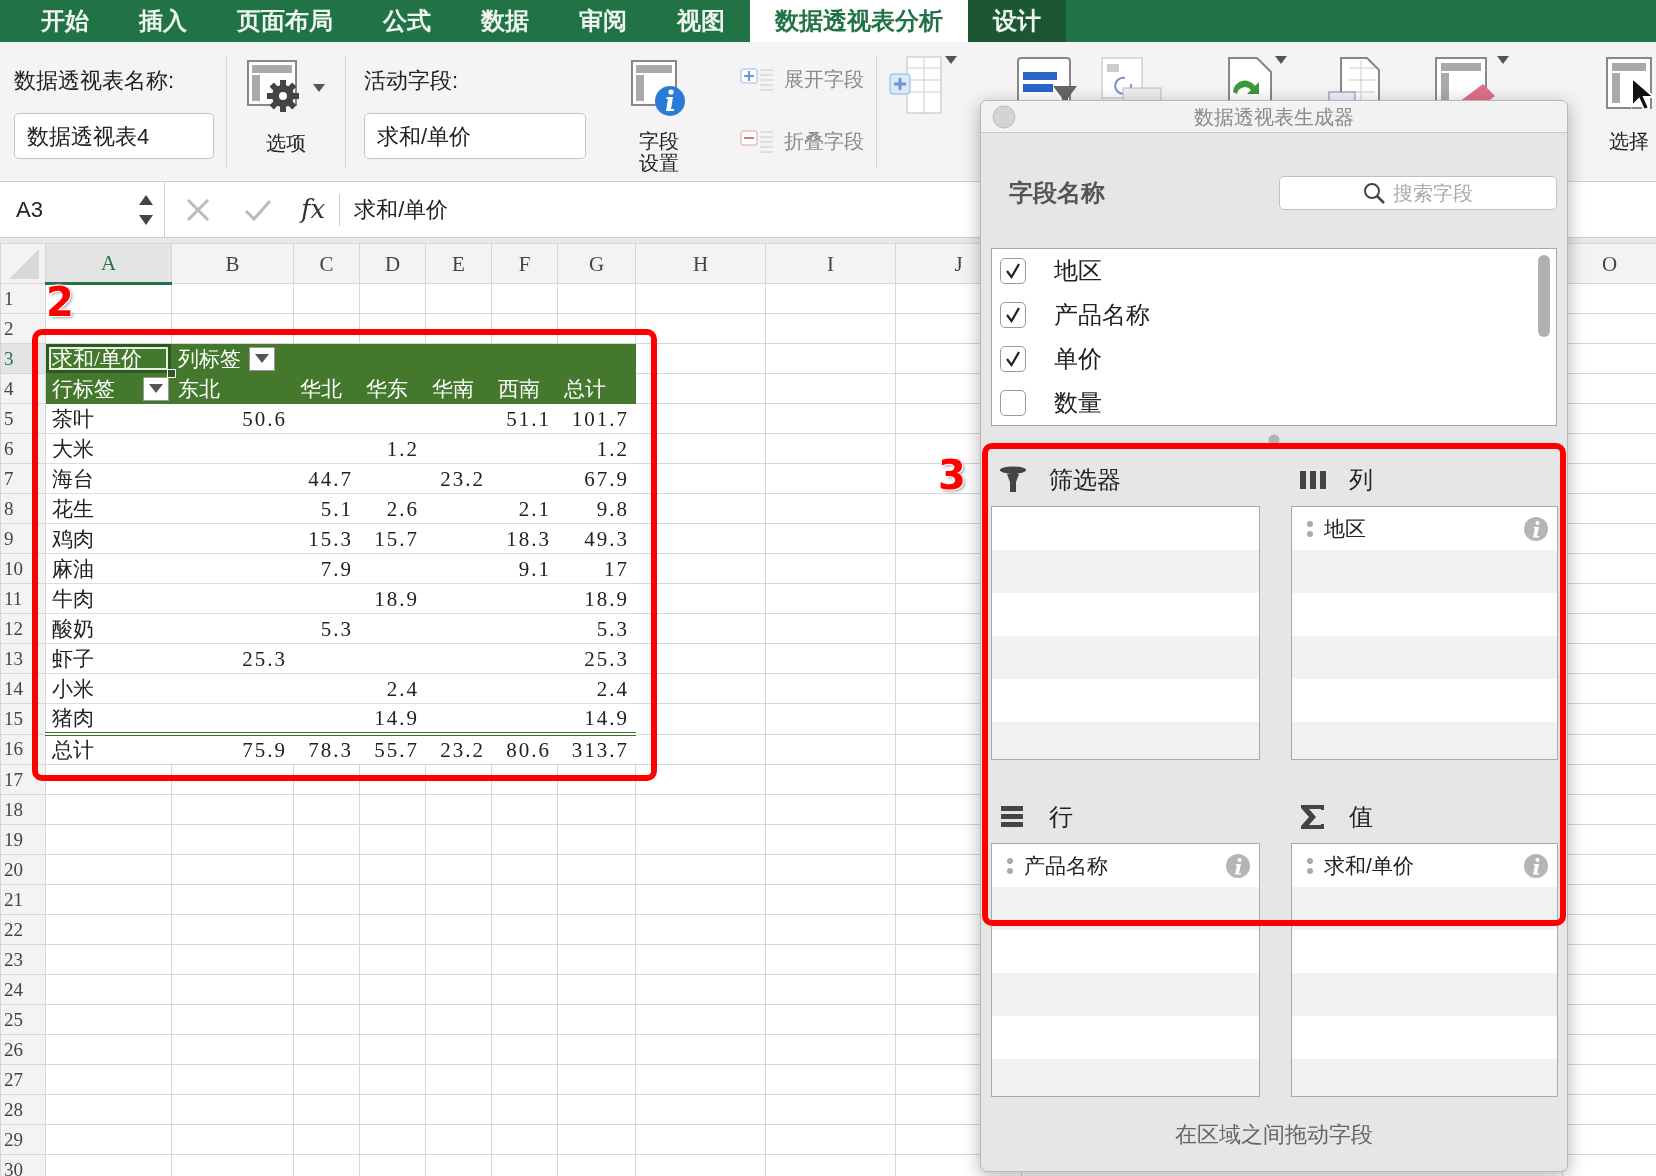 This screenshot has height=1176, width=1656. What do you see at coordinates (830, 263) in the screenshot?
I see `column-header: I` at bounding box center [830, 263].